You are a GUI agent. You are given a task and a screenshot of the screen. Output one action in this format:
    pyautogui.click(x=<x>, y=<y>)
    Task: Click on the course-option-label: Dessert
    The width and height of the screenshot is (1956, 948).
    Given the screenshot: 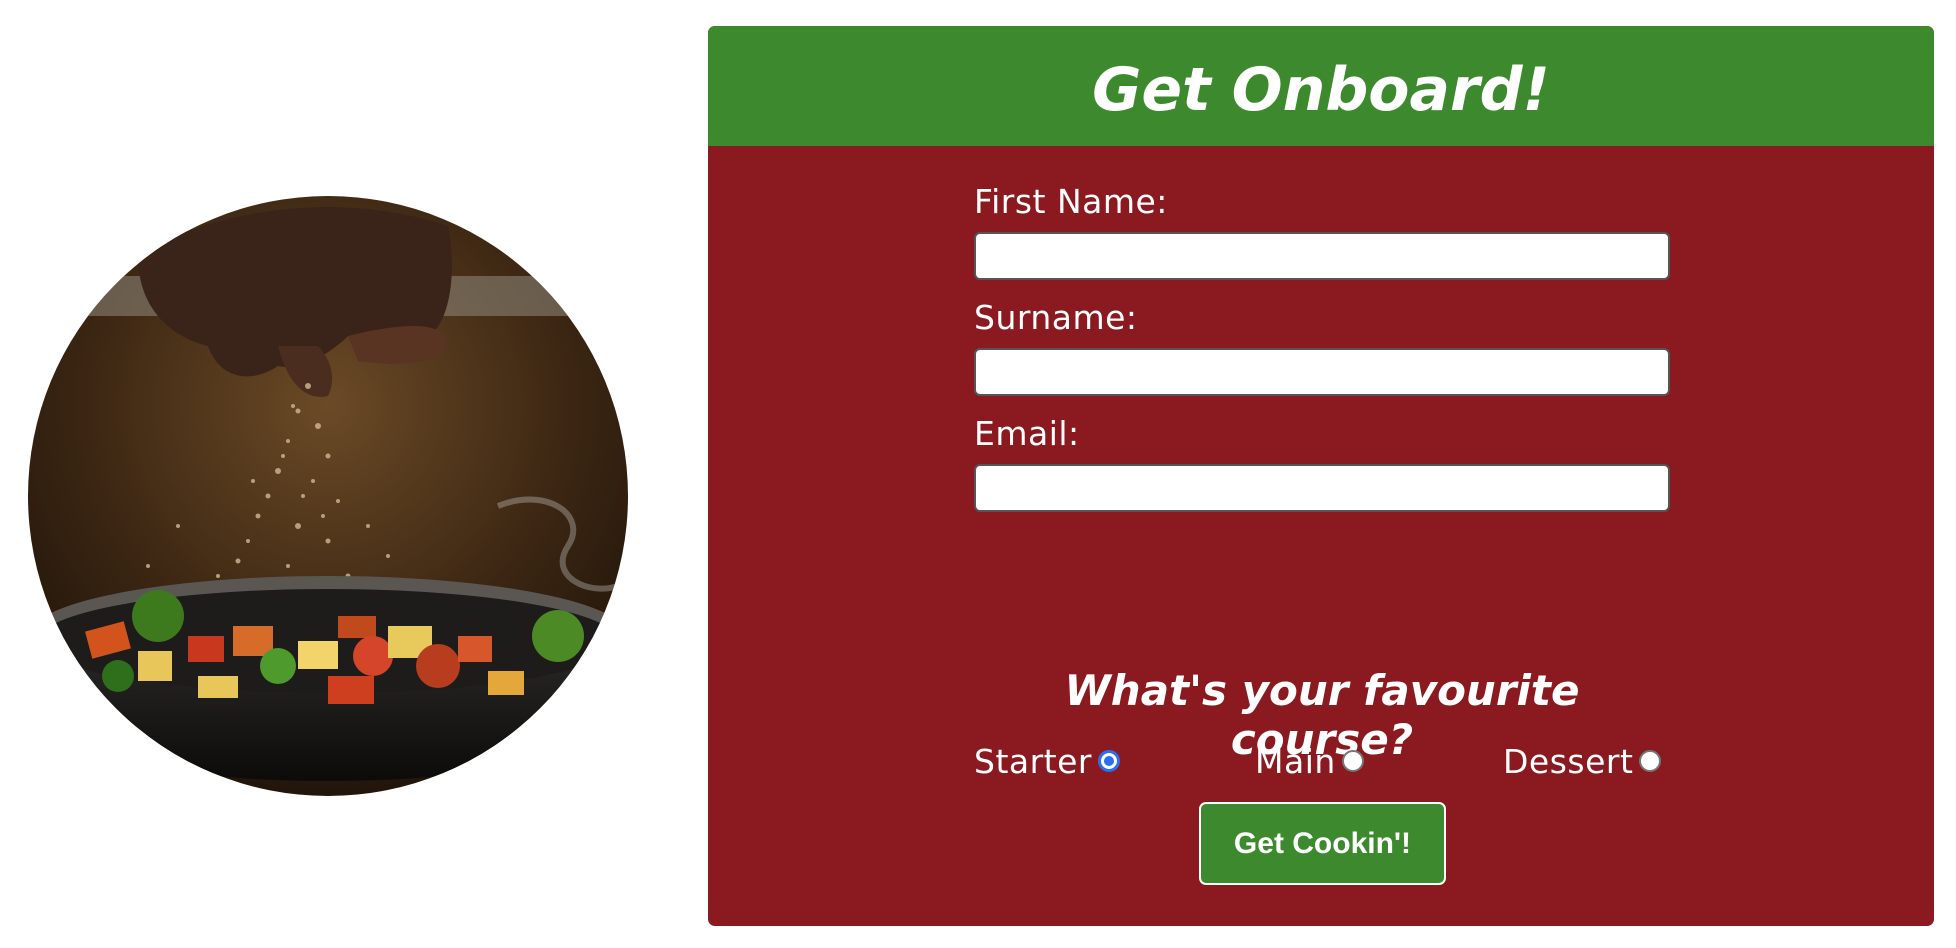 What is the action you would take?
    pyautogui.click(x=1568, y=761)
    